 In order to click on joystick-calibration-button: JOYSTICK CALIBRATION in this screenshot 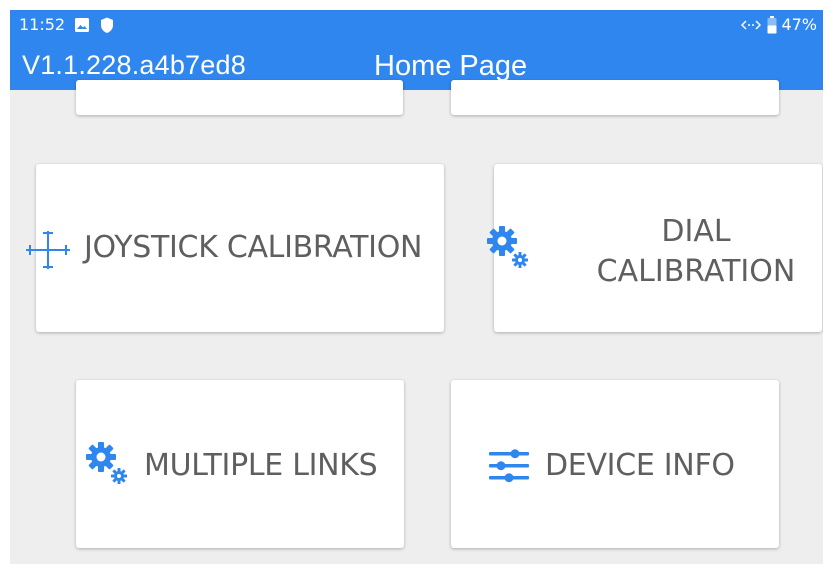, I will do `click(235, 248)`.